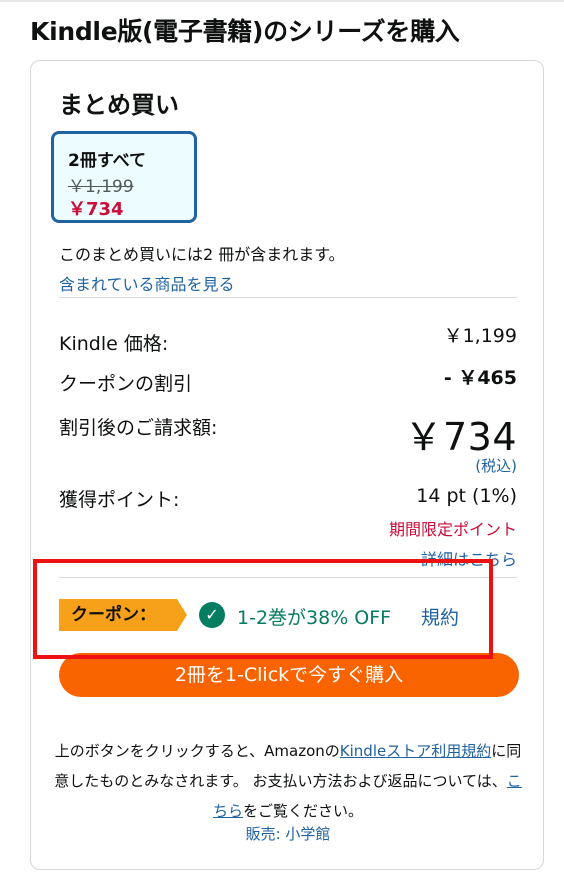 Image resolution: width=564 pixels, height=885 pixels. I want to click on bundle-list-price: ￥1,199, so click(101, 187).